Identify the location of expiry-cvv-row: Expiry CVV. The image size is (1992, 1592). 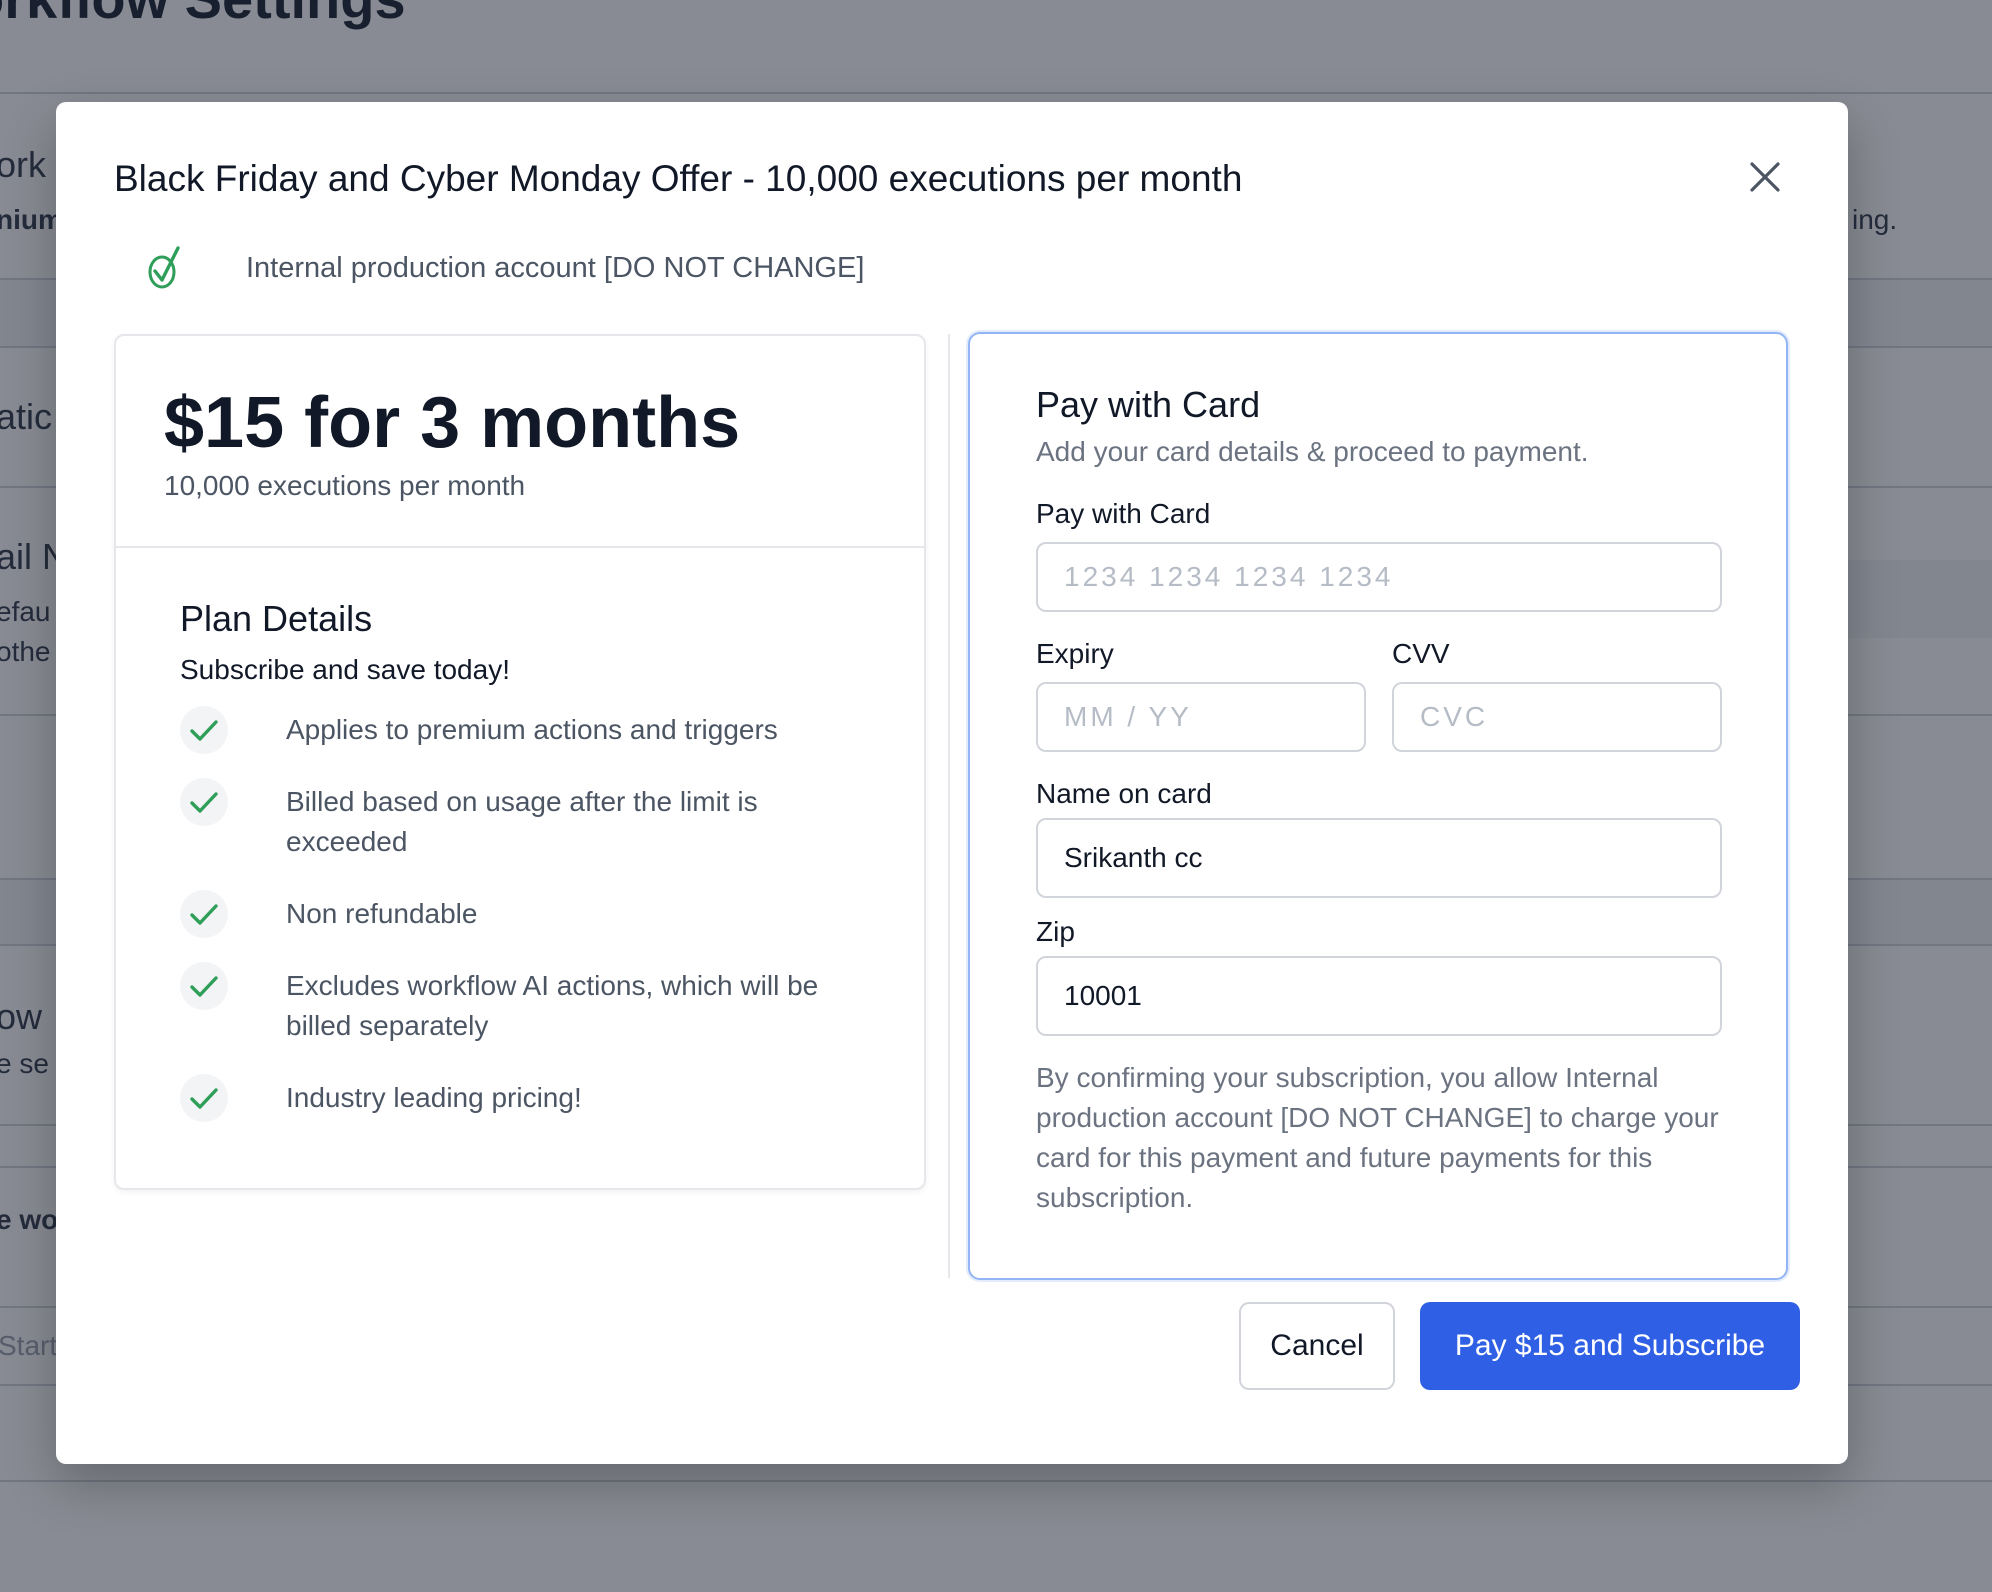
(1379, 695).